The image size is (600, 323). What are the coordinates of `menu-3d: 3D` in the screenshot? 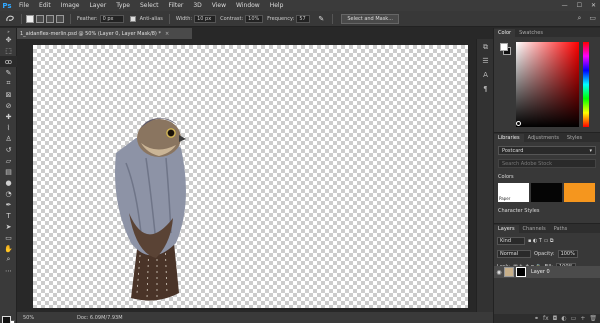 It's located at (197, 5).